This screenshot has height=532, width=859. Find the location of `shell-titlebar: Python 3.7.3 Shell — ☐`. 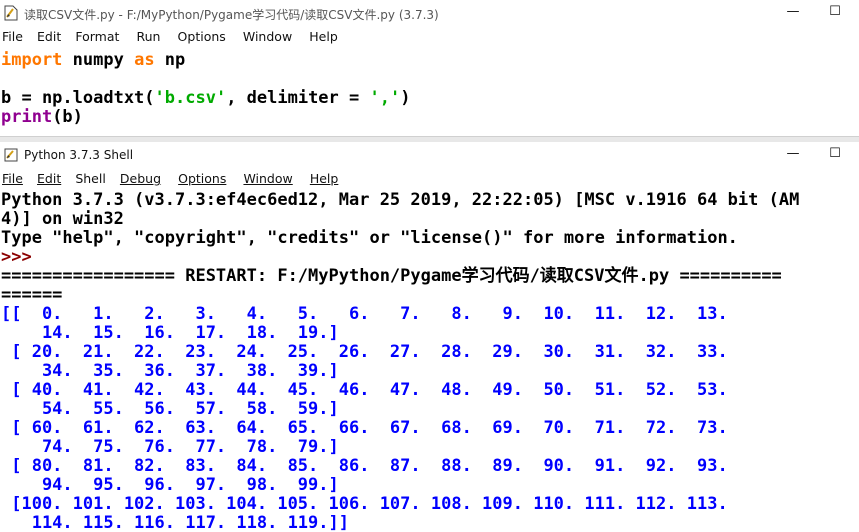

shell-titlebar: Python 3.7.3 Shell — ☐ is located at coordinates (429, 155).